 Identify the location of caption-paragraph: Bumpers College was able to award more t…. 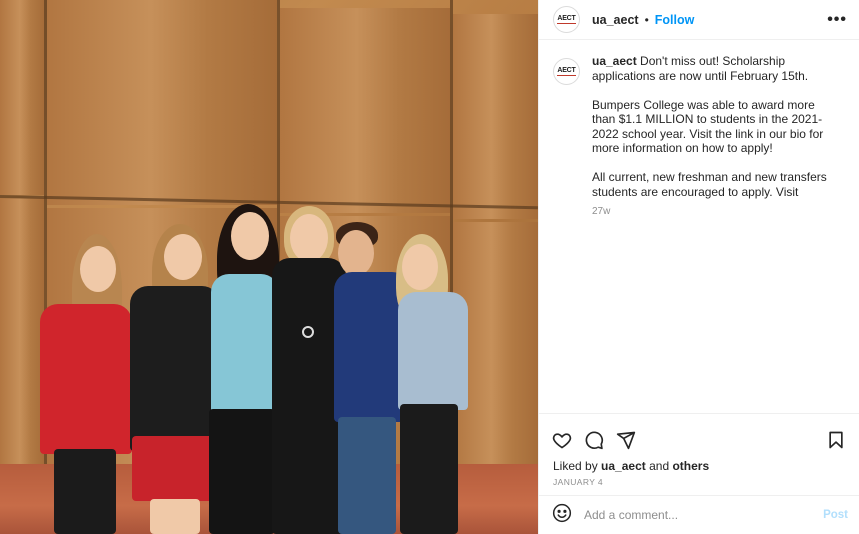
(708, 126).